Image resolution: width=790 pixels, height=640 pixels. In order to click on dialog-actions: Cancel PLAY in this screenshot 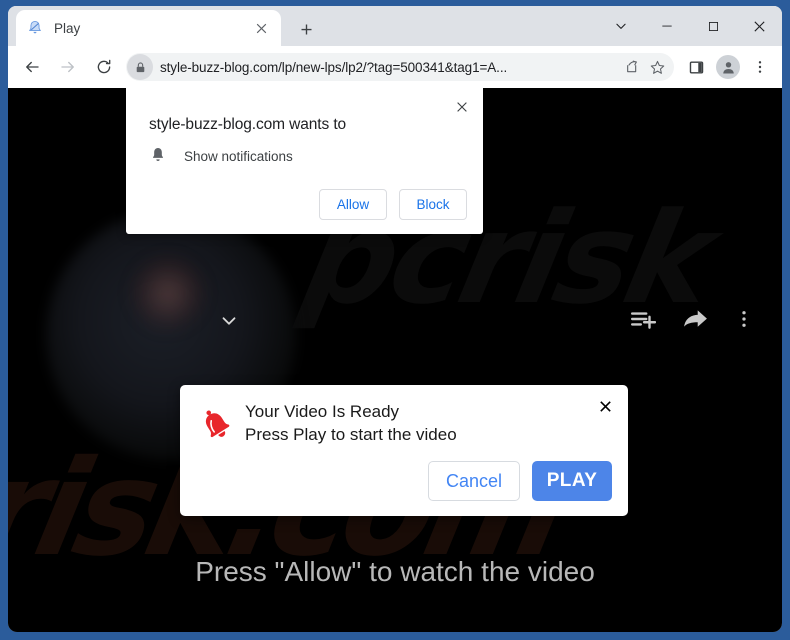, I will do `click(520, 481)`.